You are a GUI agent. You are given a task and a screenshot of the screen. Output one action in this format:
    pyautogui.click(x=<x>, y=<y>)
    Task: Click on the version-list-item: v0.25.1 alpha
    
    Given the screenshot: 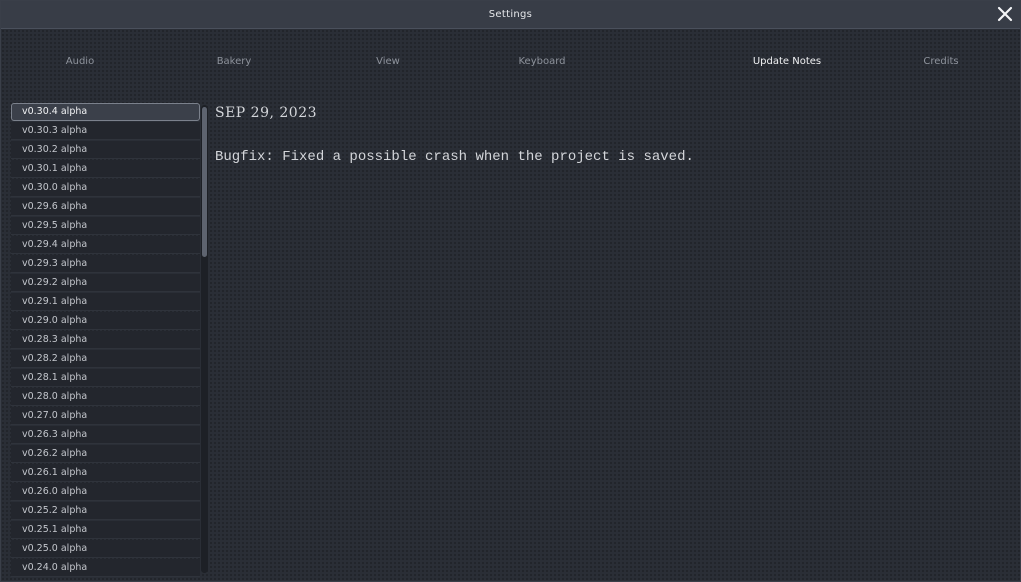 What is the action you would take?
    pyautogui.click(x=105, y=530)
    